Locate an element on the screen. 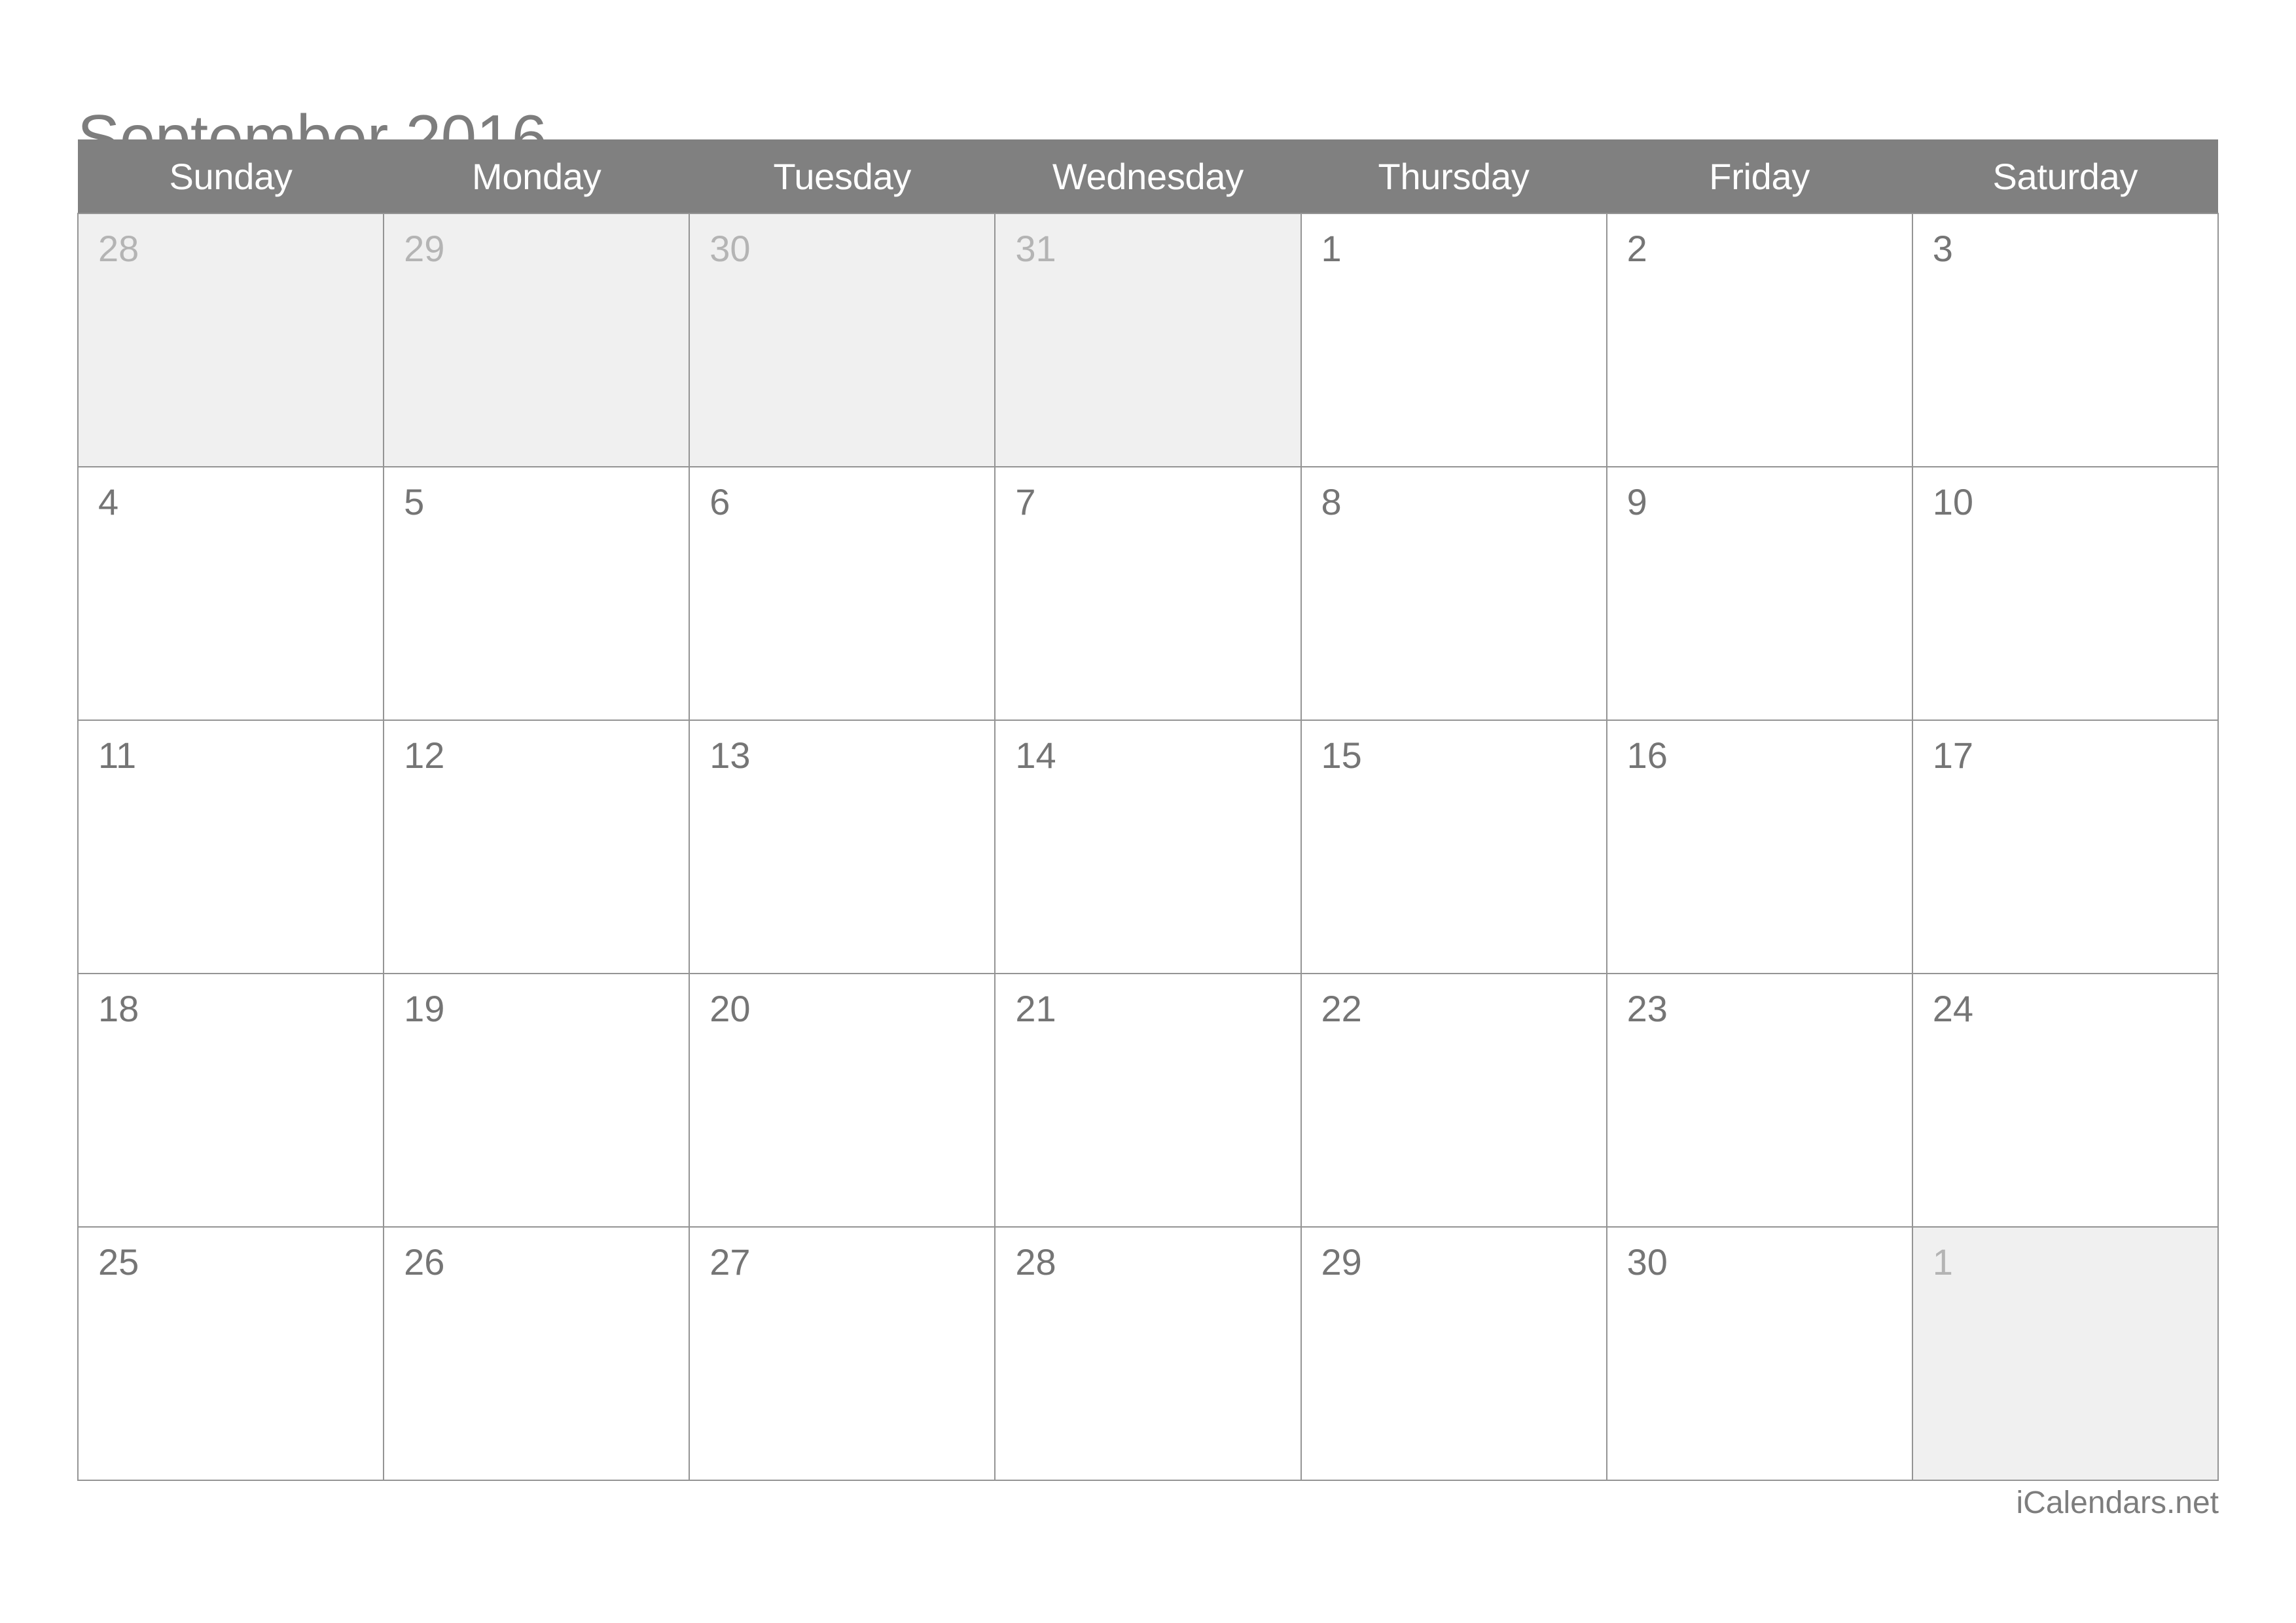 Image resolution: width=2296 pixels, height=1623 pixels. day-number: 4 is located at coordinates (108, 501).